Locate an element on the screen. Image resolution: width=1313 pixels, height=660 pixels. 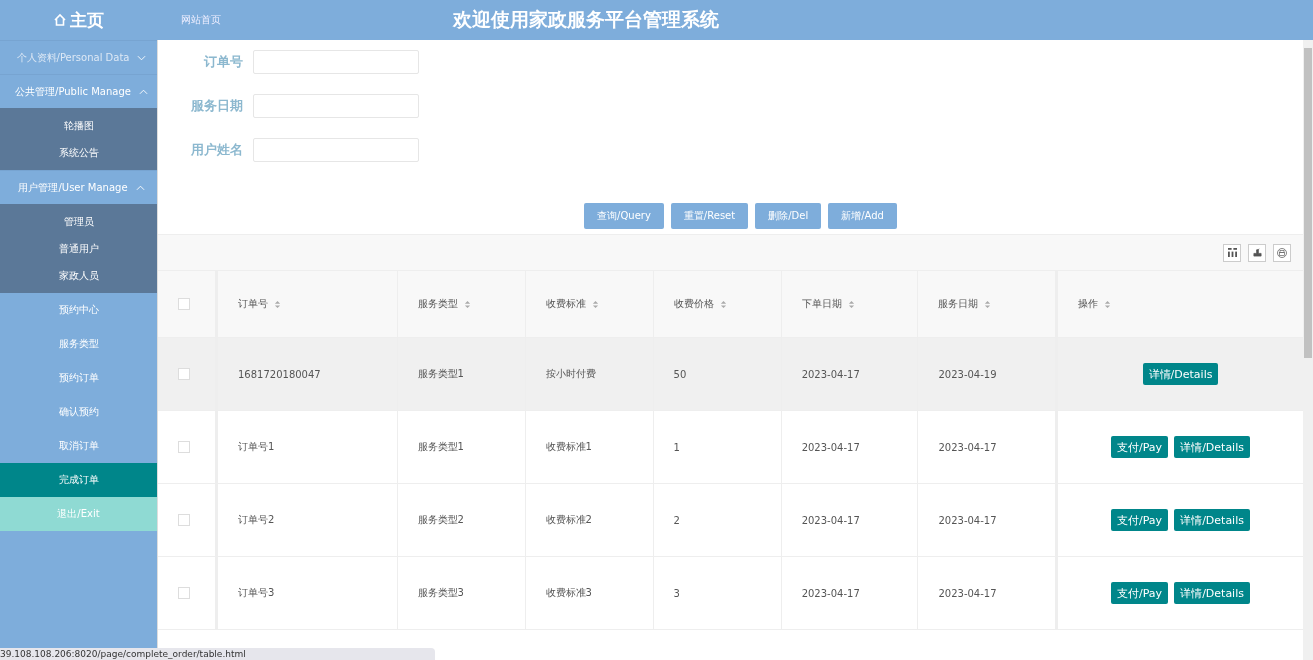
menu-item: 服务类型 is located at coordinates (78, 344).